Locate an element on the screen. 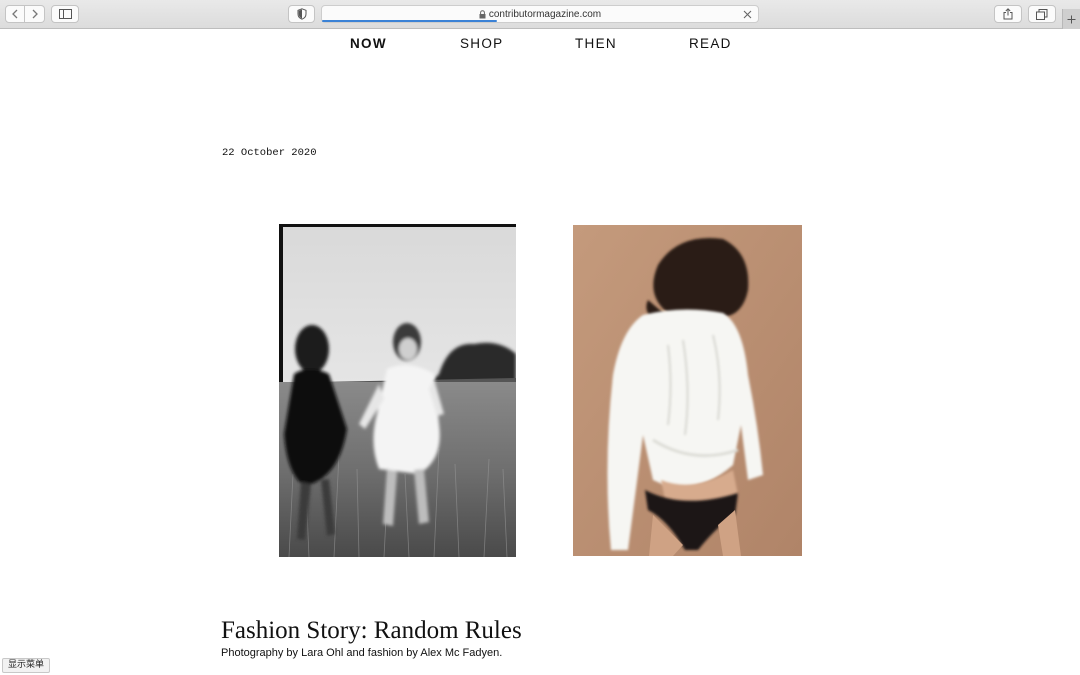 This screenshot has width=1080, height=675. chevron-right-icon is located at coordinates (35, 14).